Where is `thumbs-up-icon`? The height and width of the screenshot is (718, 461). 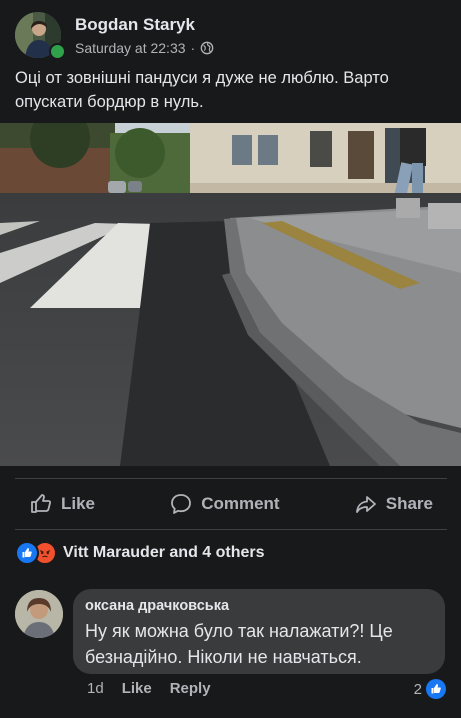 thumbs-up-icon is located at coordinates (41, 503).